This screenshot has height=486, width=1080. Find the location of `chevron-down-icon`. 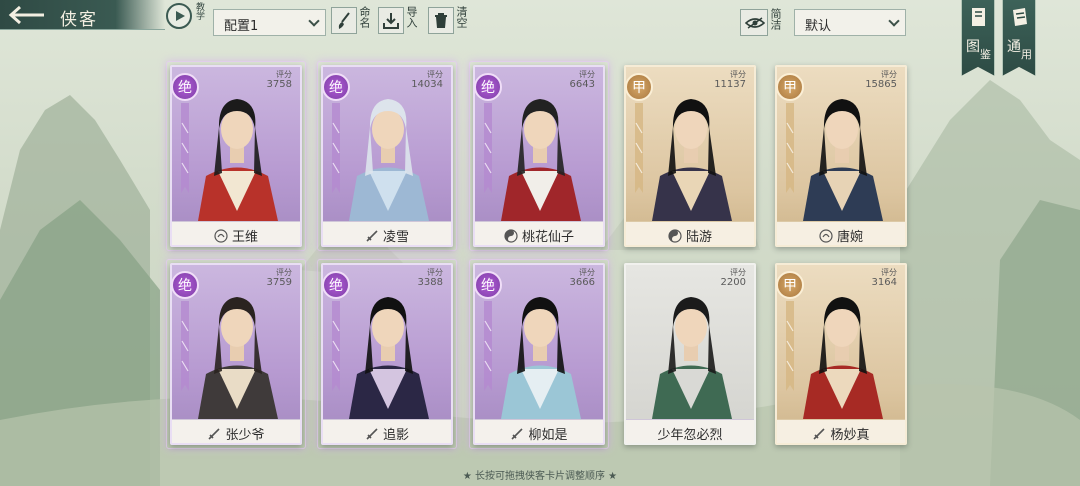

chevron-down-icon is located at coordinates (894, 21).